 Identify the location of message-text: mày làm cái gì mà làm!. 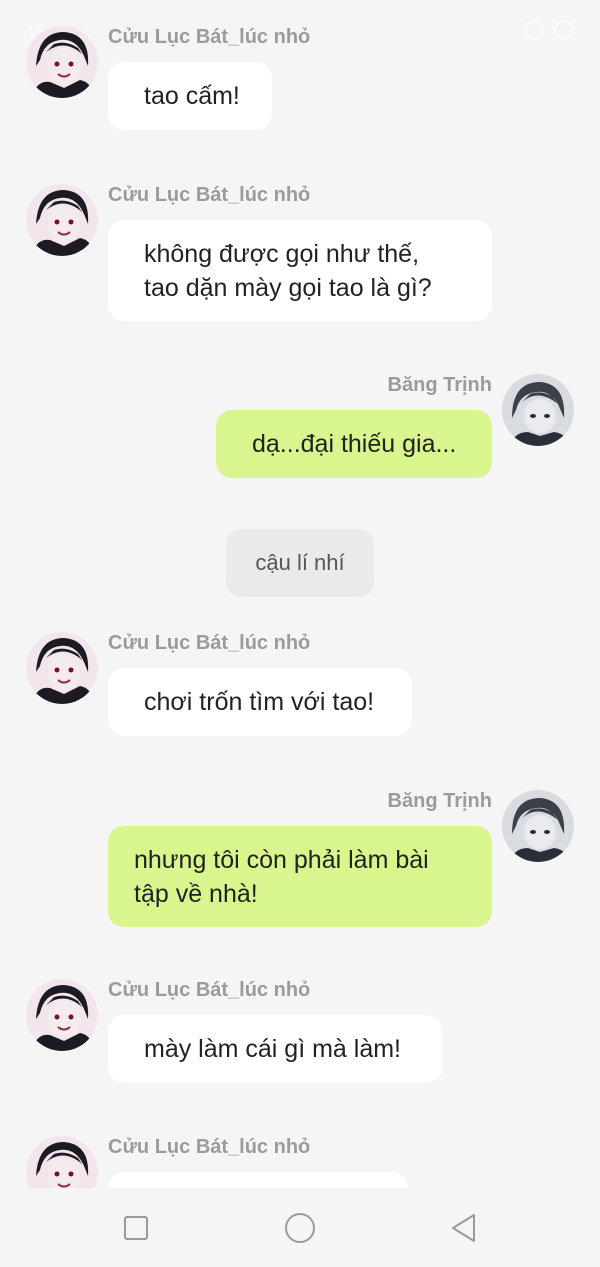
(273, 1049).